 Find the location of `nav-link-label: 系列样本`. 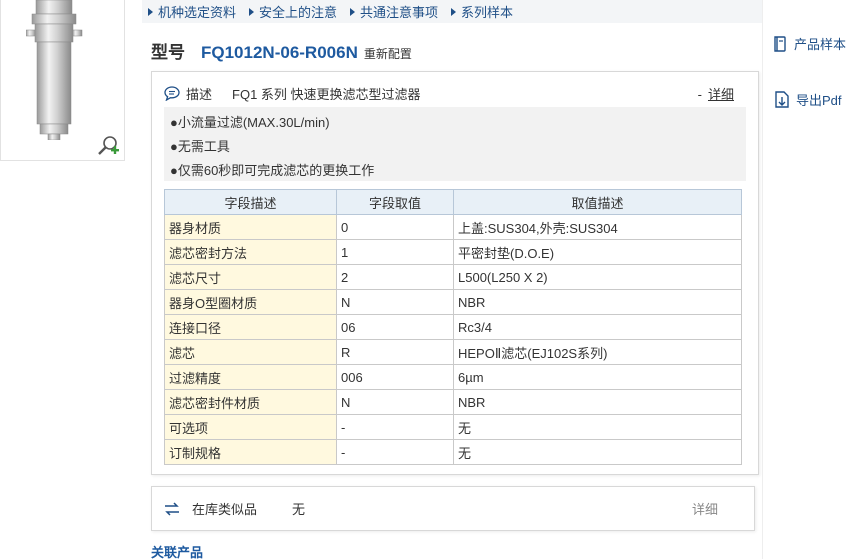

nav-link-label: 系列样本 is located at coordinates (487, 12).